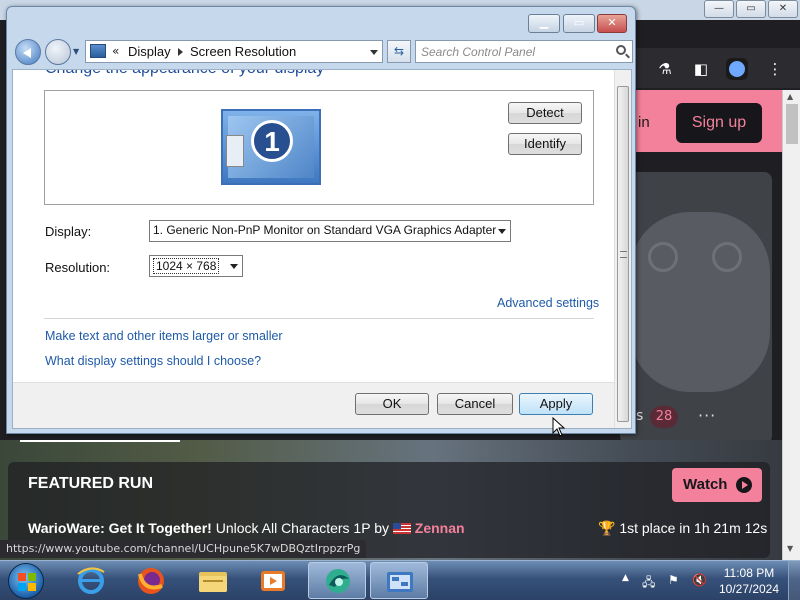 This screenshot has height=600, width=800. What do you see at coordinates (751, 9) in the screenshot?
I see `browser-maximize-button: ▭` at bounding box center [751, 9].